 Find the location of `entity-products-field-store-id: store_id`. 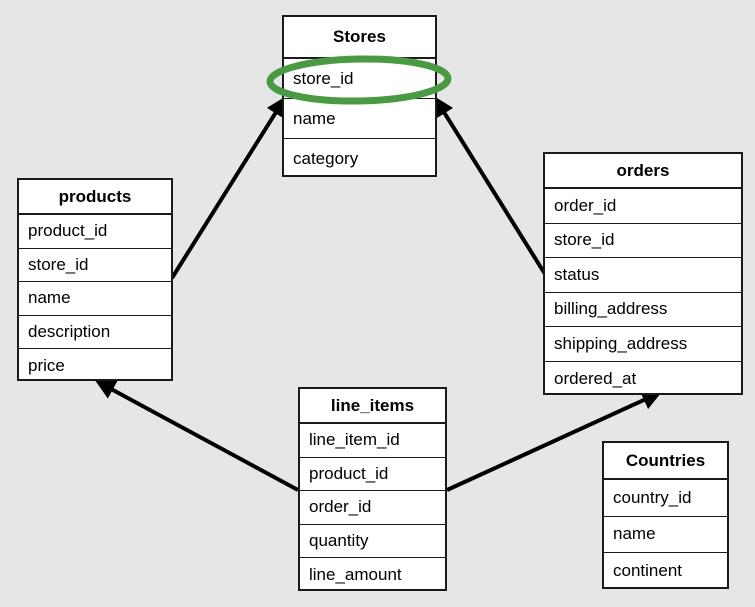

entity-products-field-store-id: store_id is located at coordinates (95, 265).